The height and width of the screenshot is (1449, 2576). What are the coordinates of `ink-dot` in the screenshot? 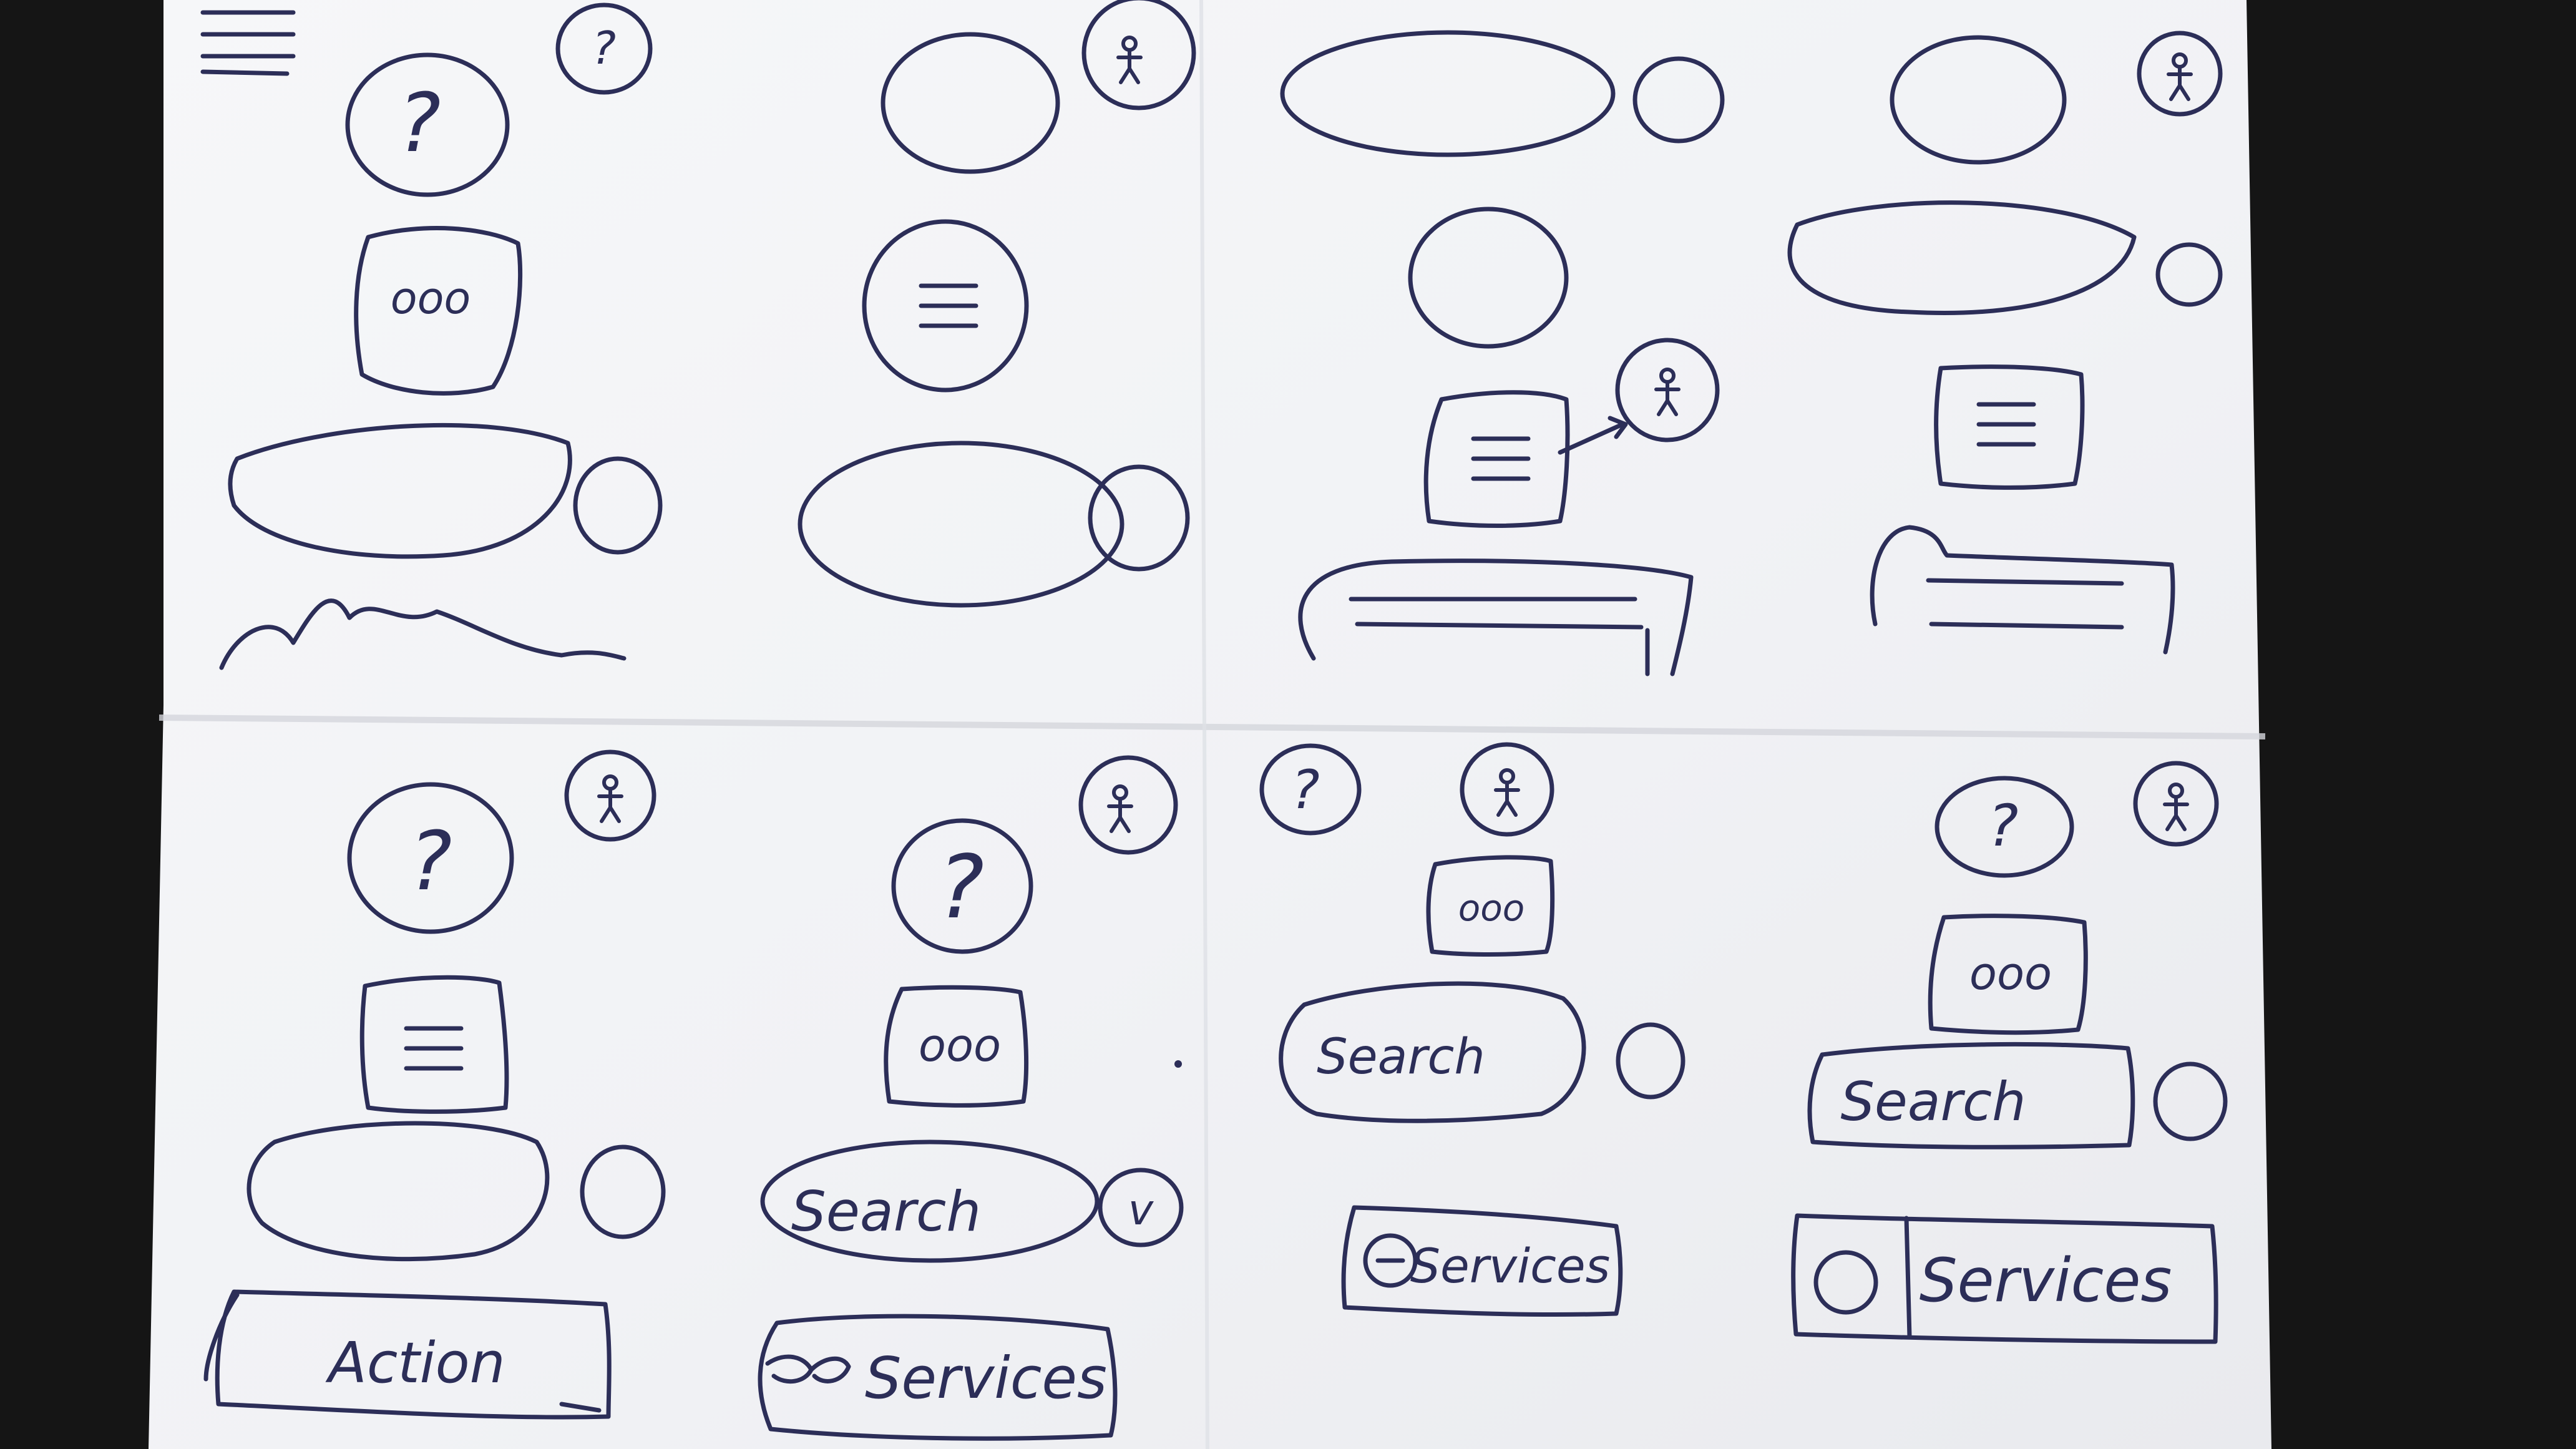 It's located at (1178, 1064).